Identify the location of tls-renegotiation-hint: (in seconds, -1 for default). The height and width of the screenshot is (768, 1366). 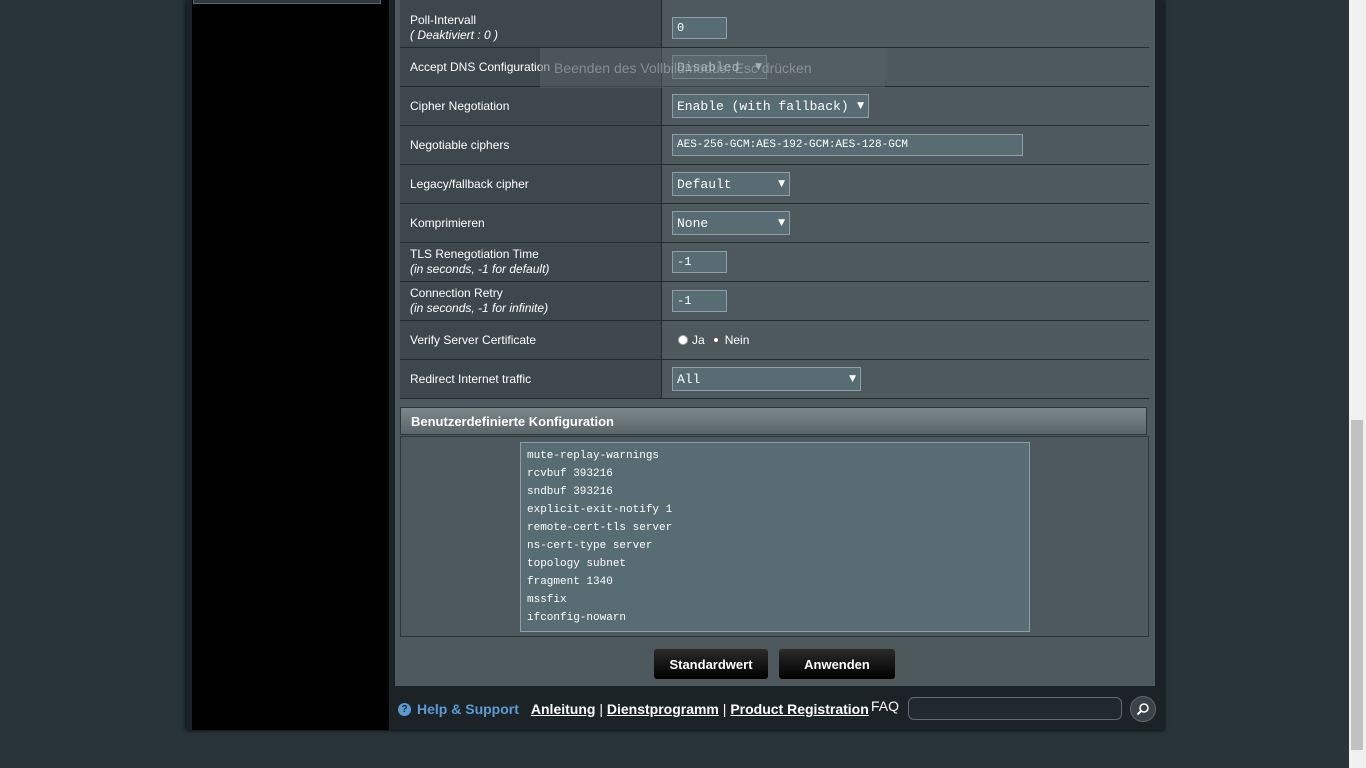
(480, 269).